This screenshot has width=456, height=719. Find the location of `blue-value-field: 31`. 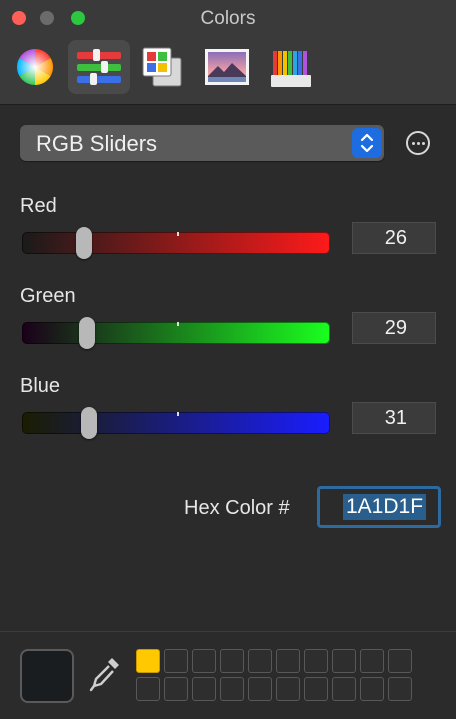

blue-value-field: 31 is located at coordinates (394, 418).